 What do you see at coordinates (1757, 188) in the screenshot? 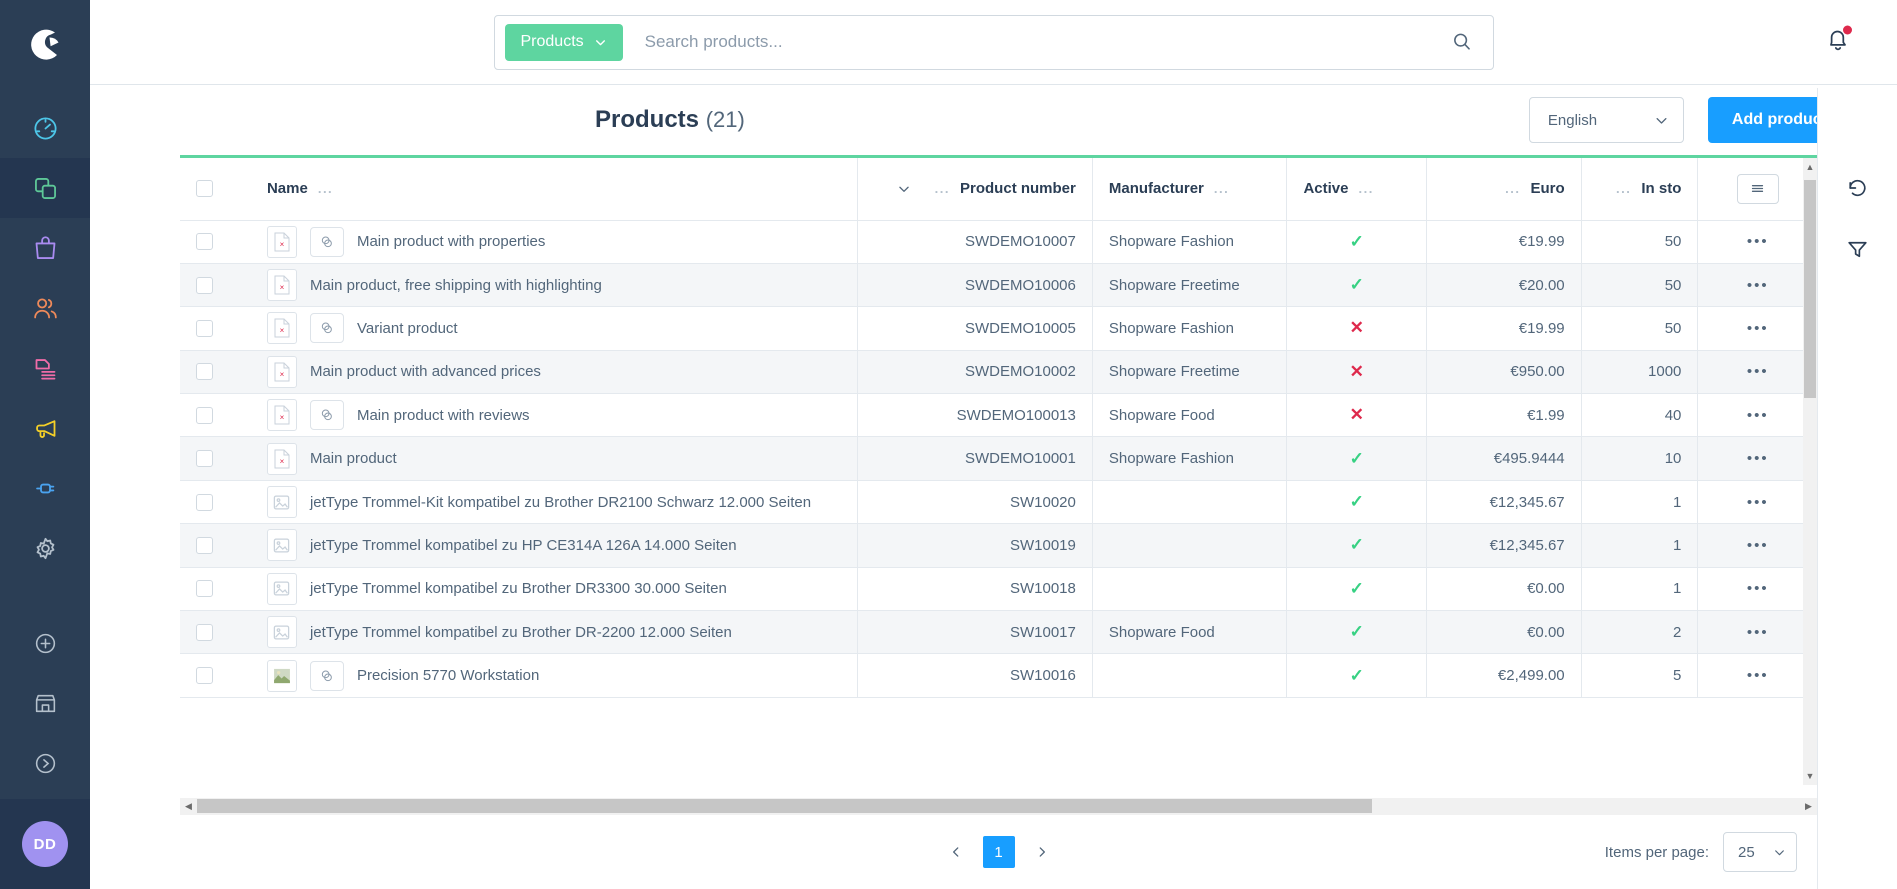
I see `list-settings-button` at bounding box center [1757, 188].